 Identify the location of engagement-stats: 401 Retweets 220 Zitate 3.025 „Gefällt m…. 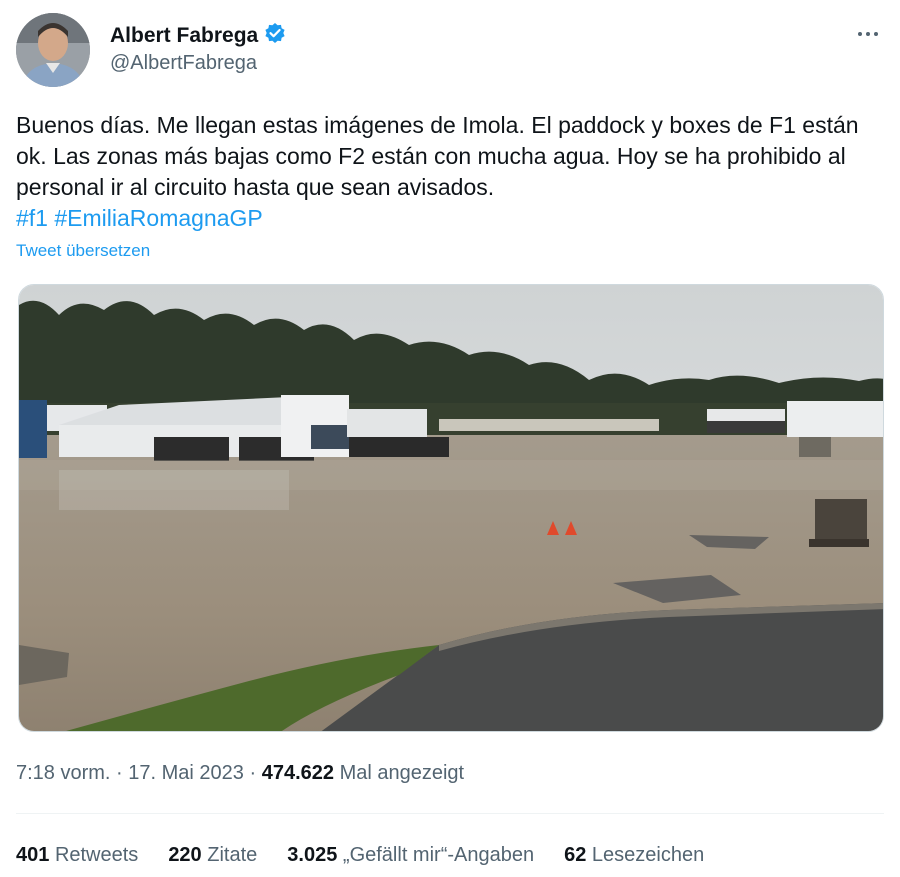
(375, 855).